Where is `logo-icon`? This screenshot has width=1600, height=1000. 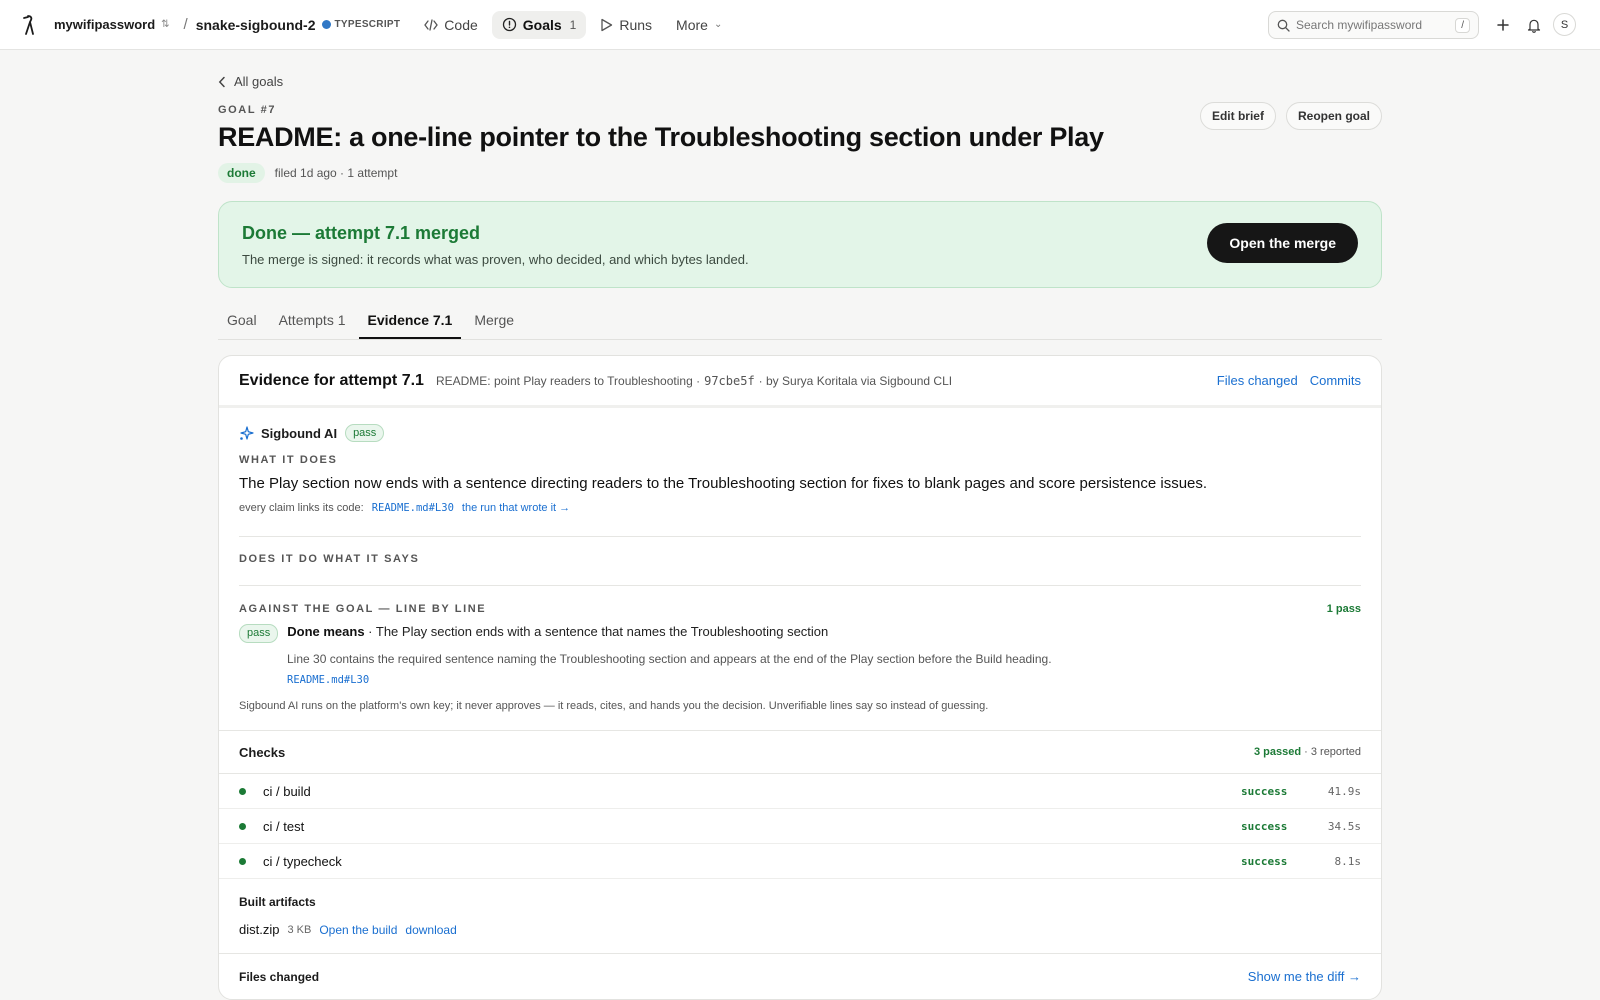 logo-icon is located at coordinates (30, 25).